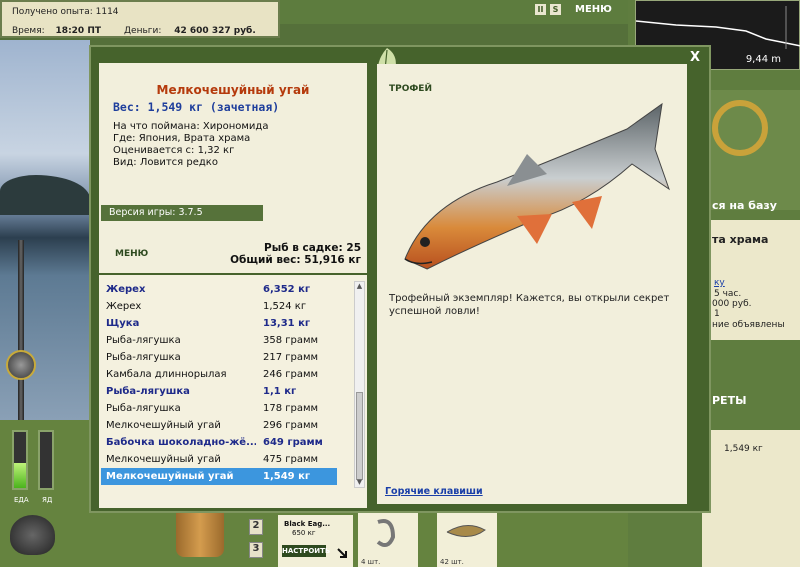 The width and height of the screenshot is (800, 567). I want to click on list-item: Бабочка шоколадно-жё... 649 грамм, so click(219, 442).